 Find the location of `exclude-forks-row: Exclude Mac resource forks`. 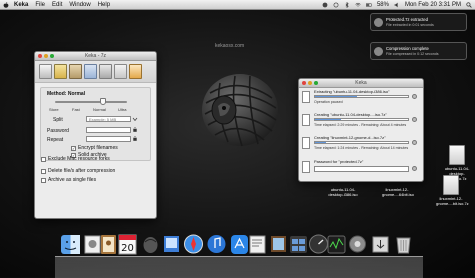

exclude-forks-row: Exclude Mac resource forks is located at coordinates (75, 159).